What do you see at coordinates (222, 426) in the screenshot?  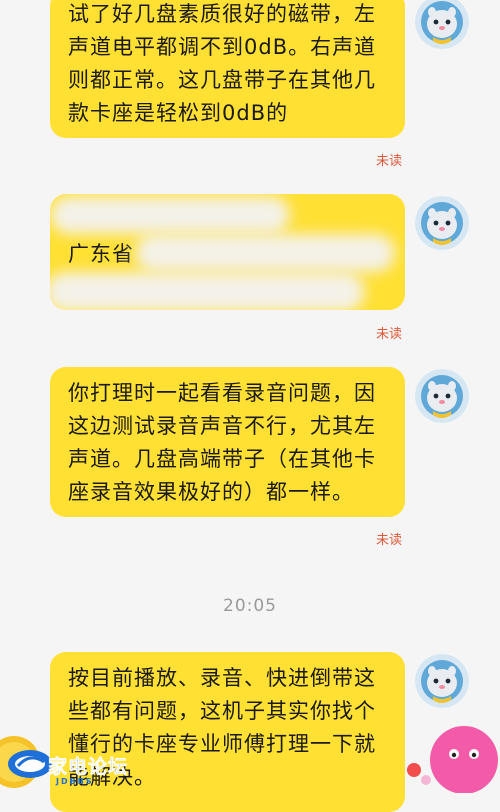 I see `message-text: 这边测试录音声音不行，尤其左` at bounding box center [222, 426].